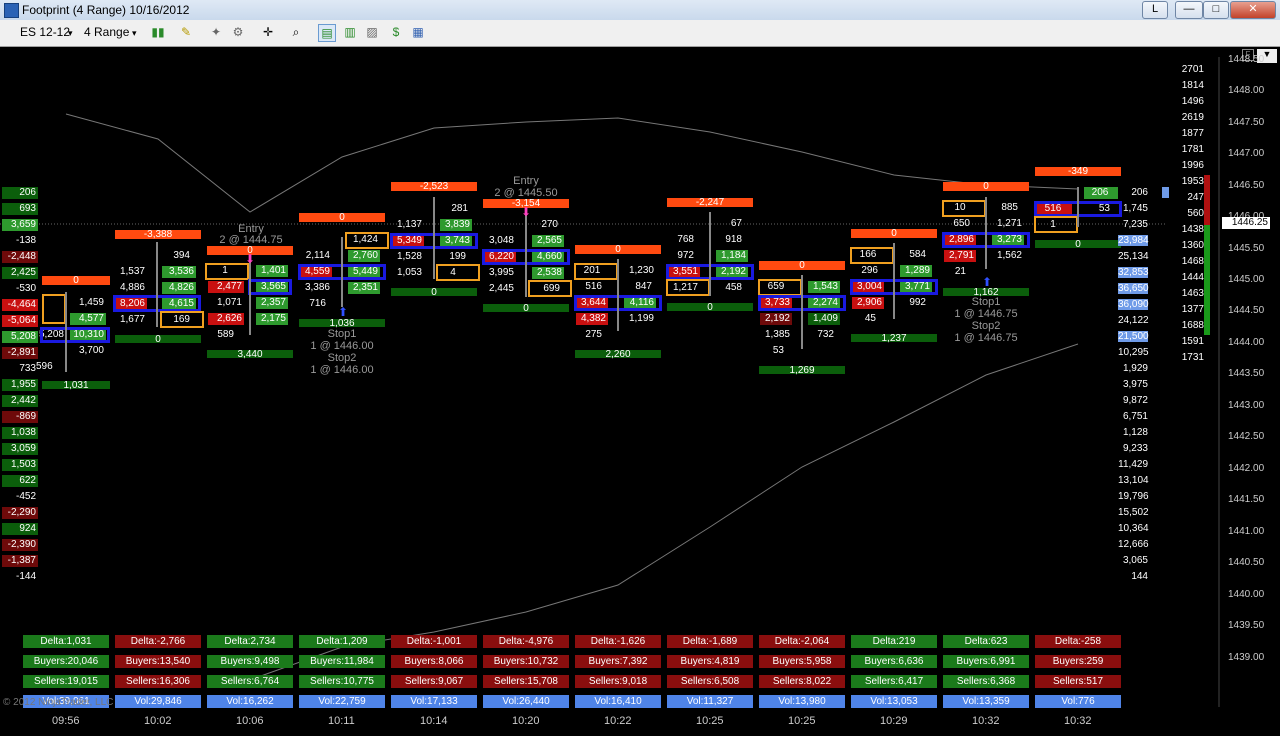 The image size is (1280, 736). Describe the element at coordinates (1216, 10) in the screenshot. I see `maximize-button: □` at that location.